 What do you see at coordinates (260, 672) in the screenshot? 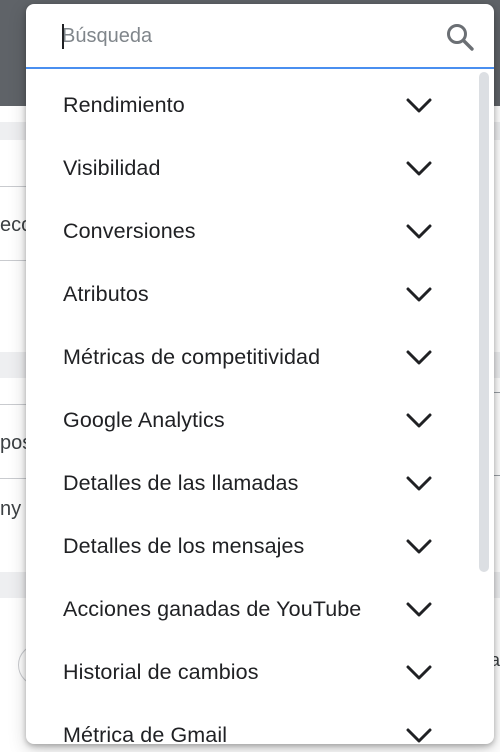
I see `category-item-historial-cambios: Historial de cambios` at bounding box center [260, 672].